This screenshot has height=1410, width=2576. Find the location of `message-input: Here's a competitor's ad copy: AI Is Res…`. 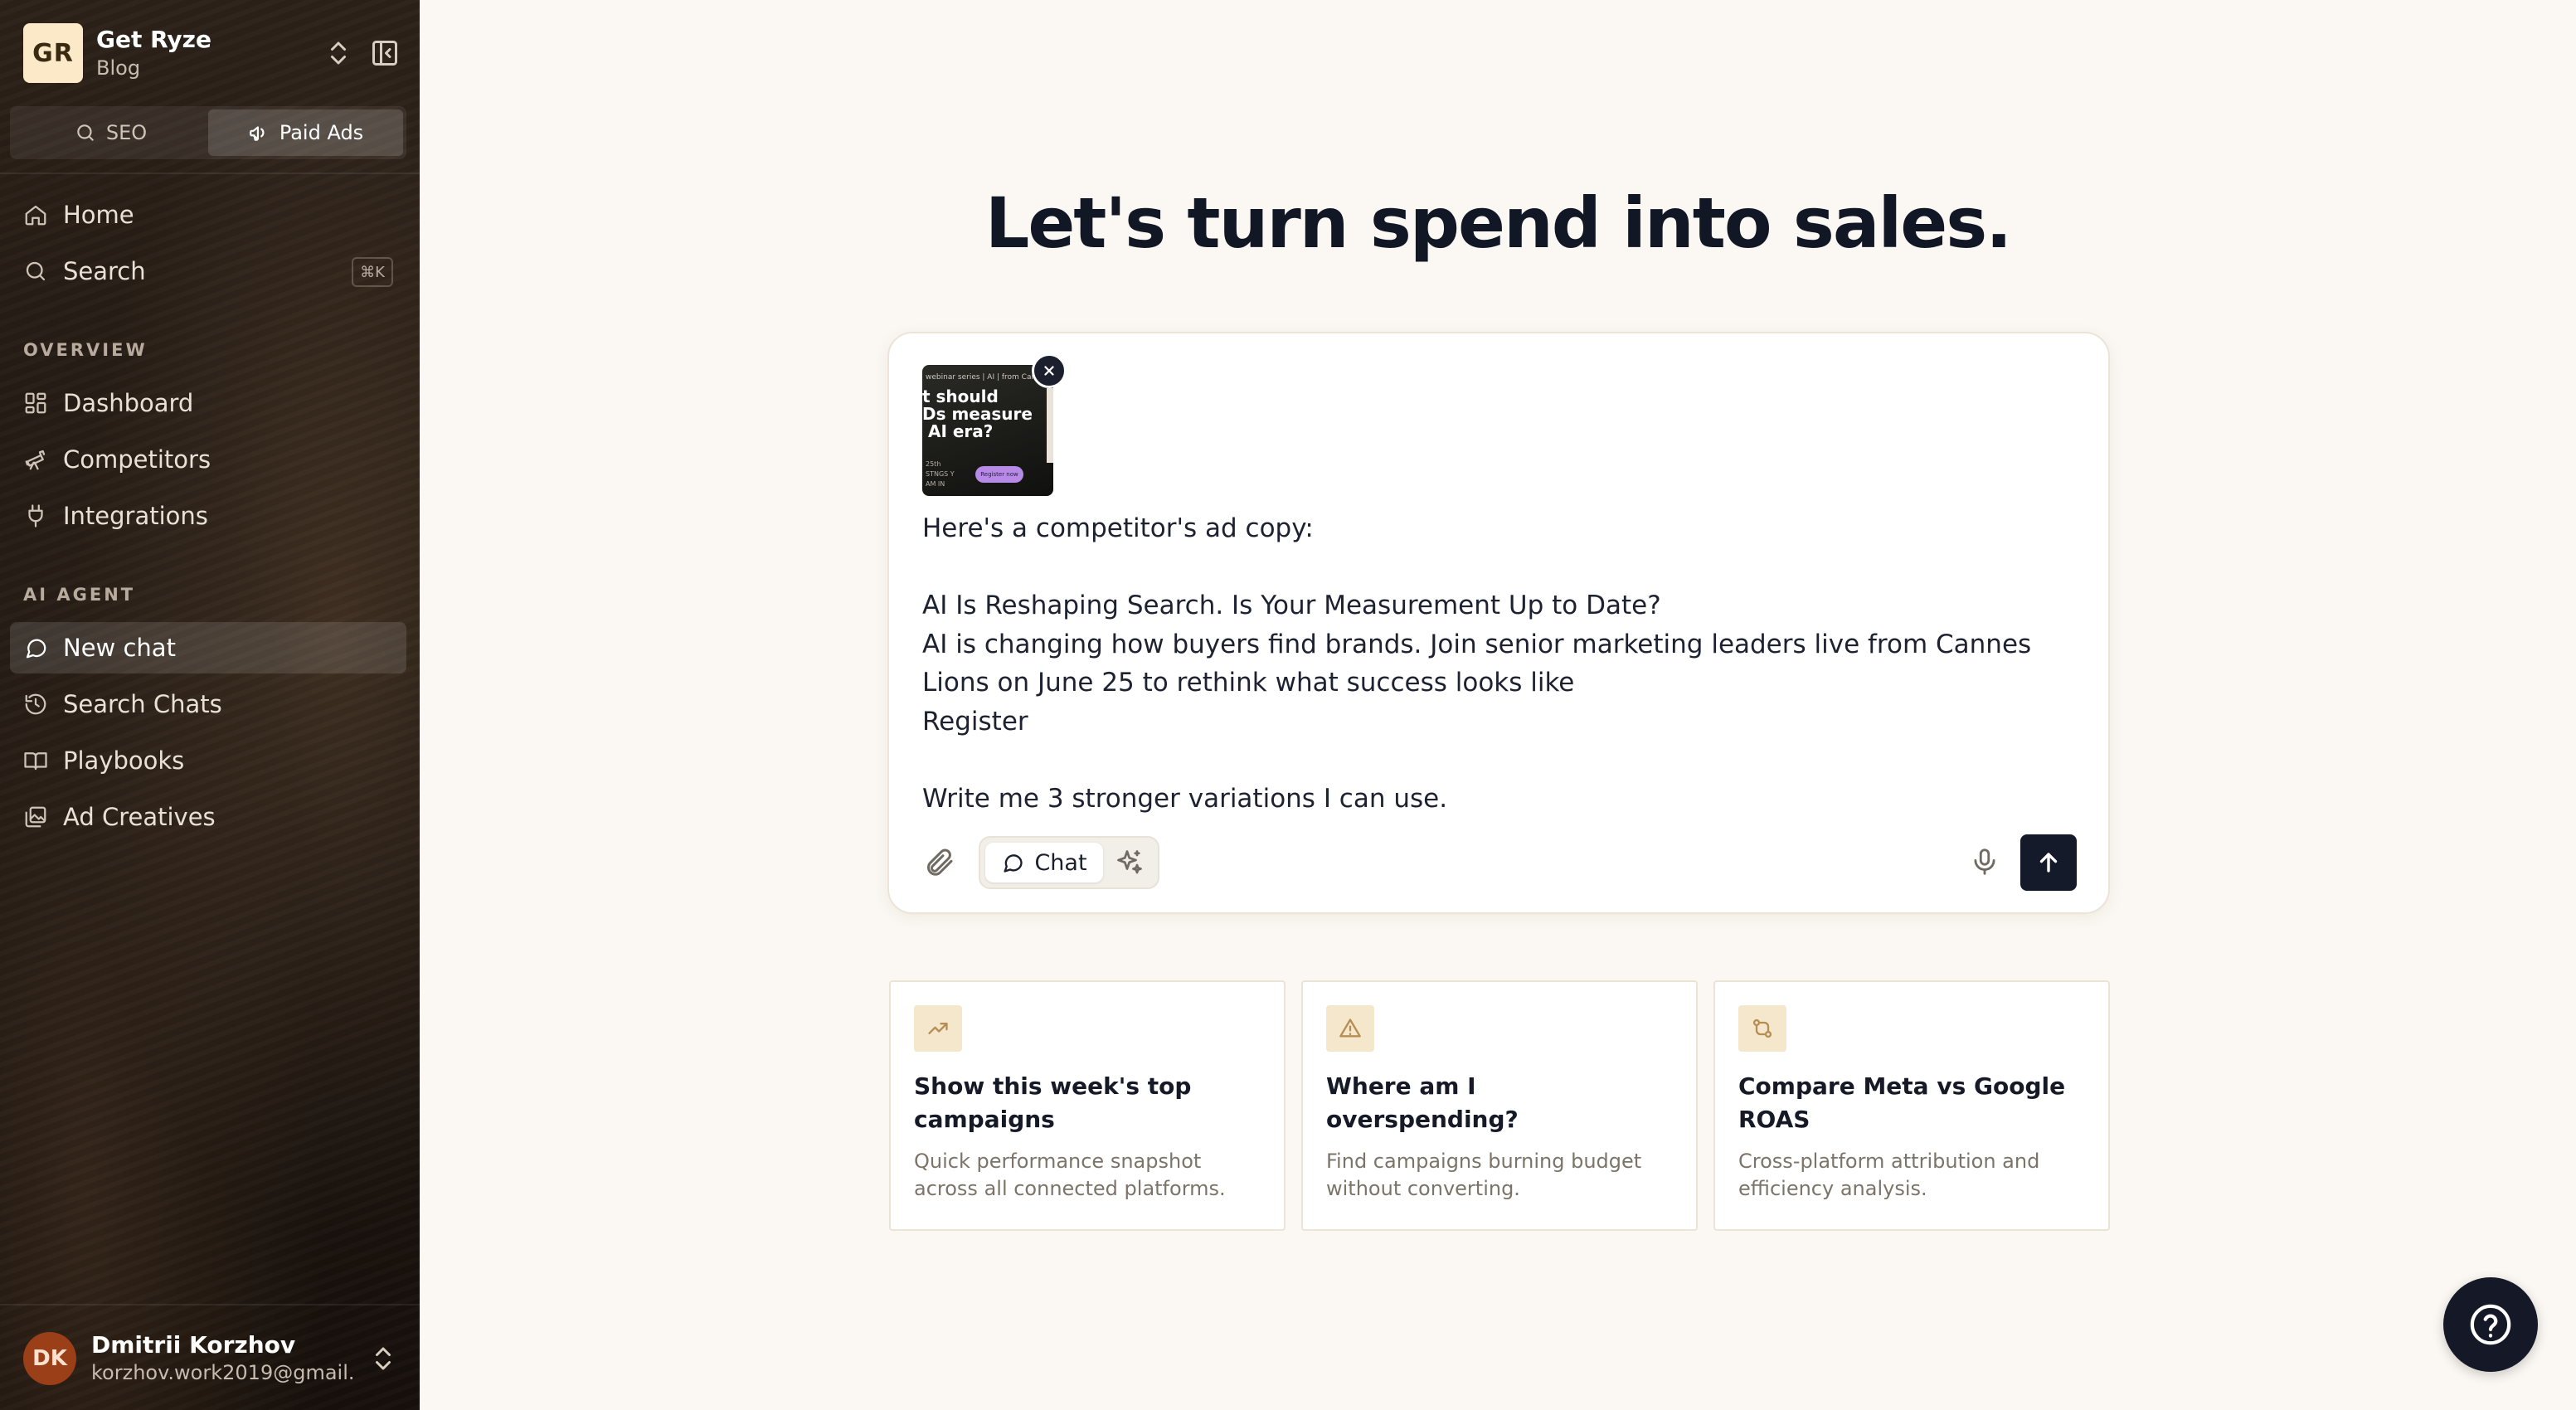

message-input: Here's a competitor's ad copy: AI Is Res… is located at coordinates (1499, 663).